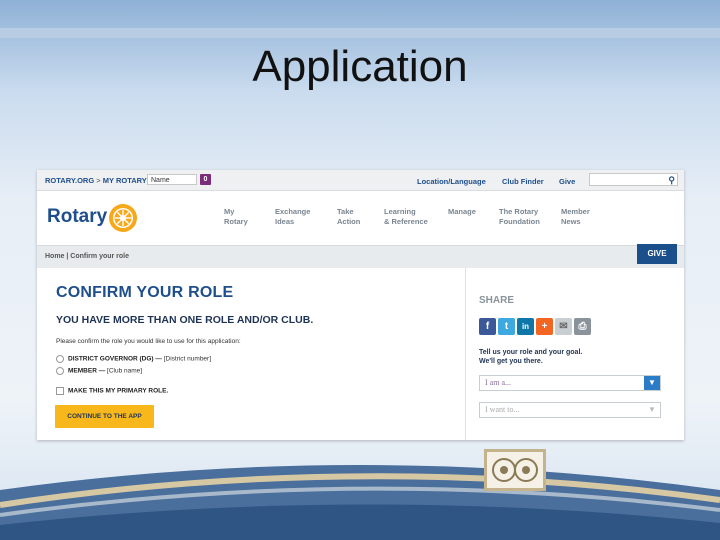 Image resolution: width=720 pixels, height=540 pixels. Describe the element at coordinates (145, 292) in the screenshot. I see `page-title: CONFIRM YOUR ROLE` at that location.